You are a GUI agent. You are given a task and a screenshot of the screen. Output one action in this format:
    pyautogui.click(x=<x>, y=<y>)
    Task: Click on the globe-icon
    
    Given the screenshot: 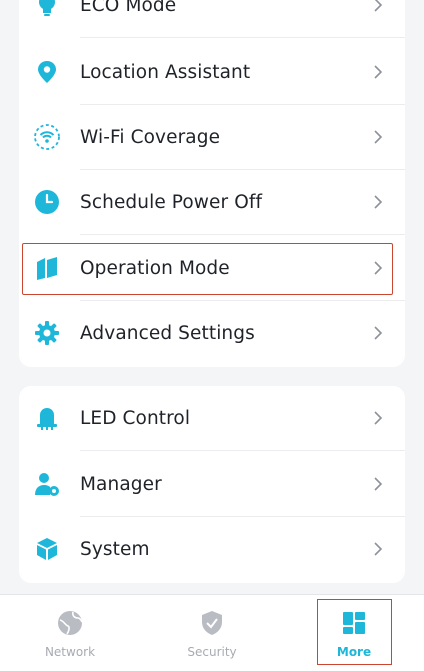 What is the action you would take?
    pyautogui.click(x=70, y=623)
    